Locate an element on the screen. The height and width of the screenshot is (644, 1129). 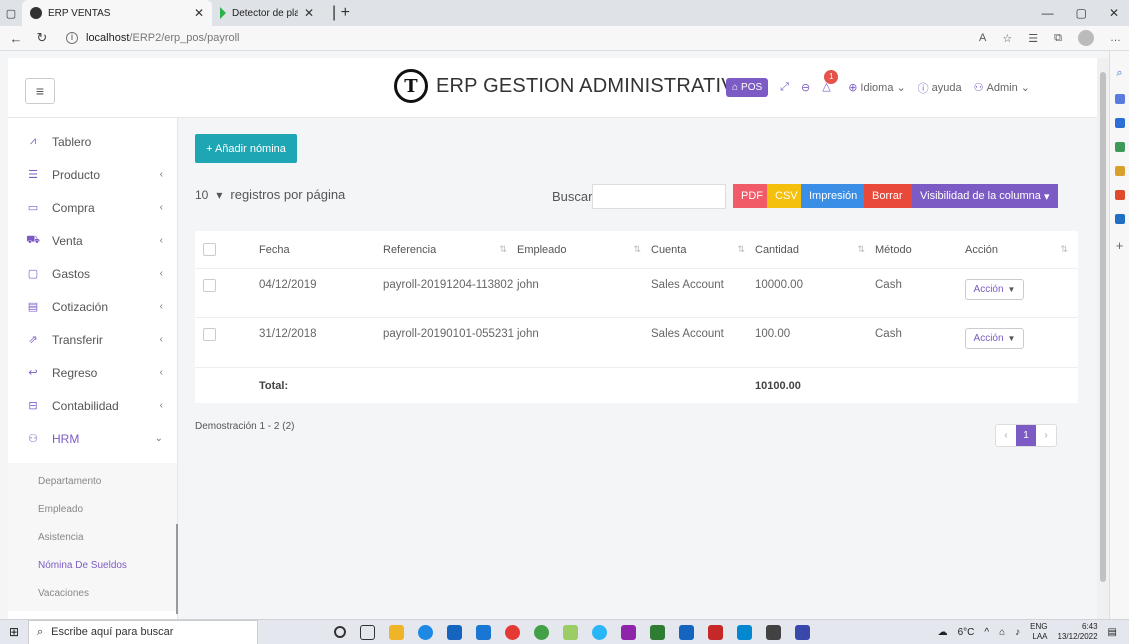
notifications: 1 △ is located at coordinates (830, 82).